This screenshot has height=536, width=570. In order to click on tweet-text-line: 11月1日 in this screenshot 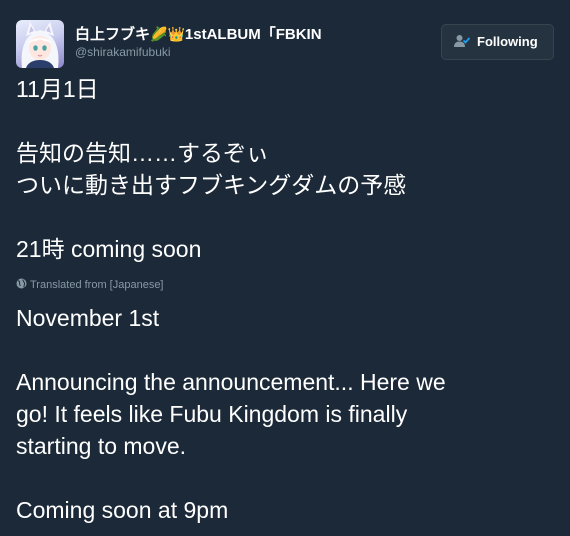, I will do `click(57, 89)`.